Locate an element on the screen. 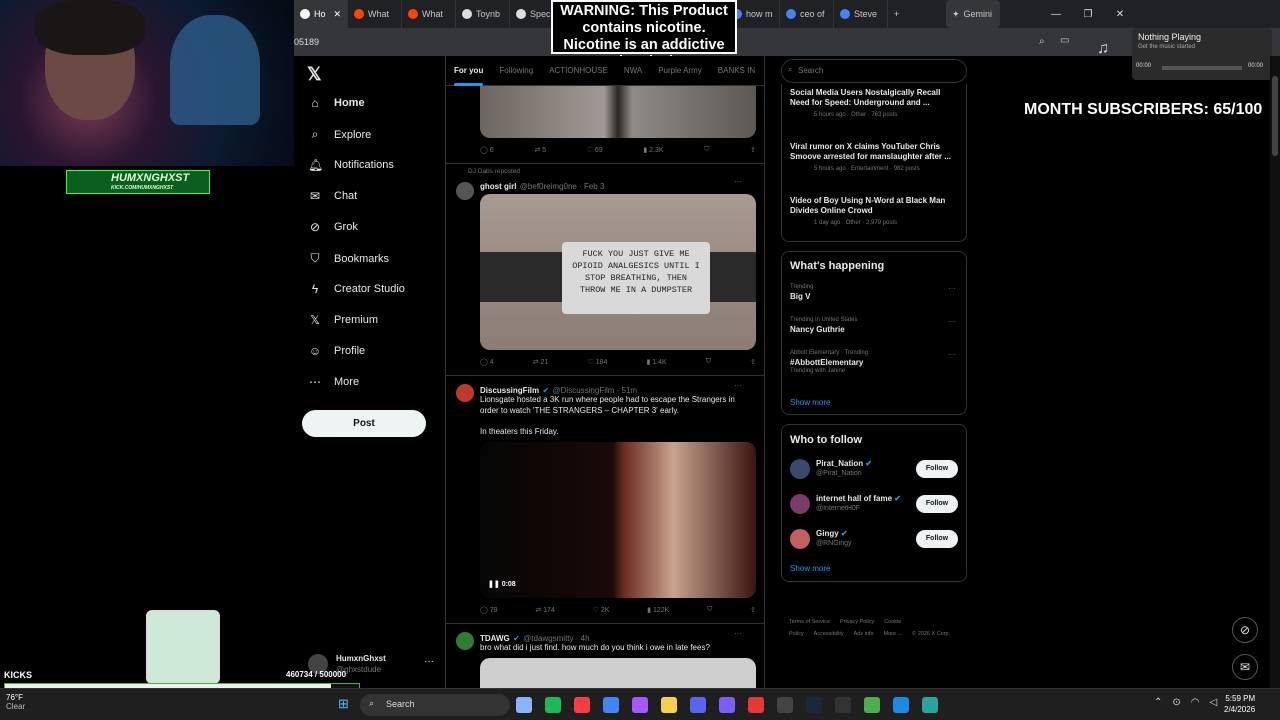  search-input: ⌕ Search is located at coordinates (874, 71).